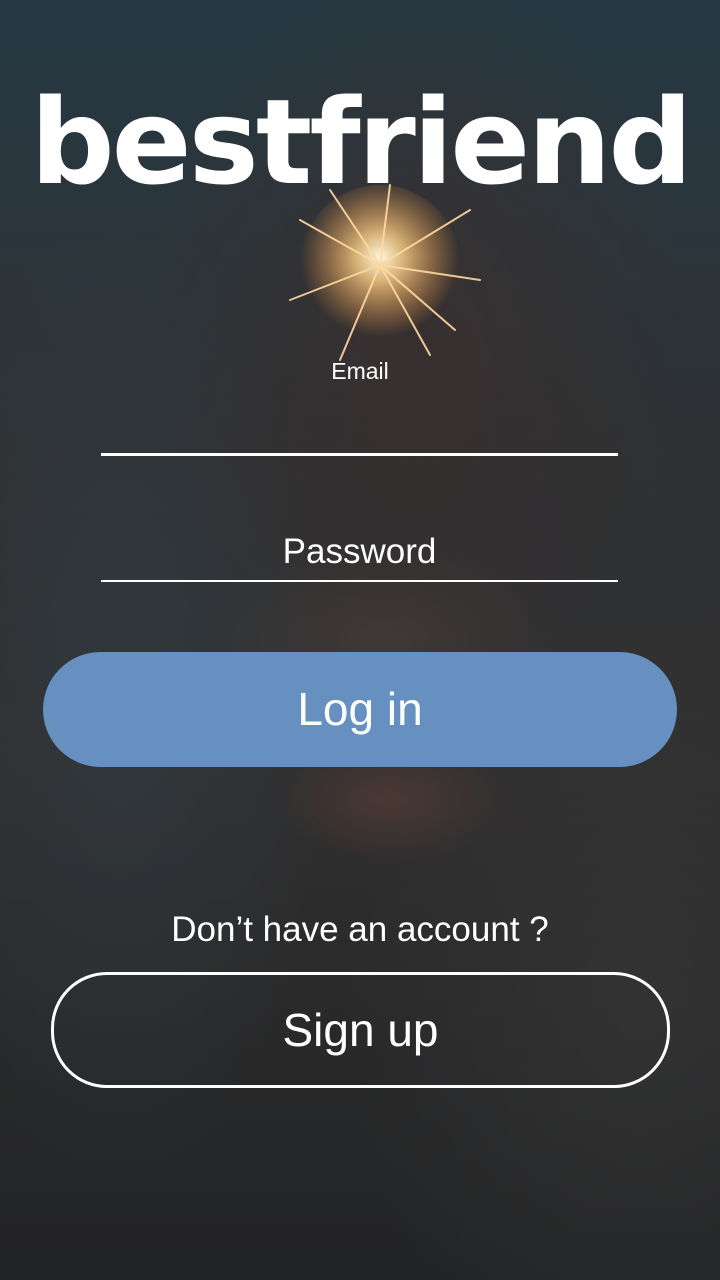 This screenshot has height=1280, width=720. Describe the element at coordinates (360, 1030) in the screenshot. I see `signup-button: Sign up` at that location.